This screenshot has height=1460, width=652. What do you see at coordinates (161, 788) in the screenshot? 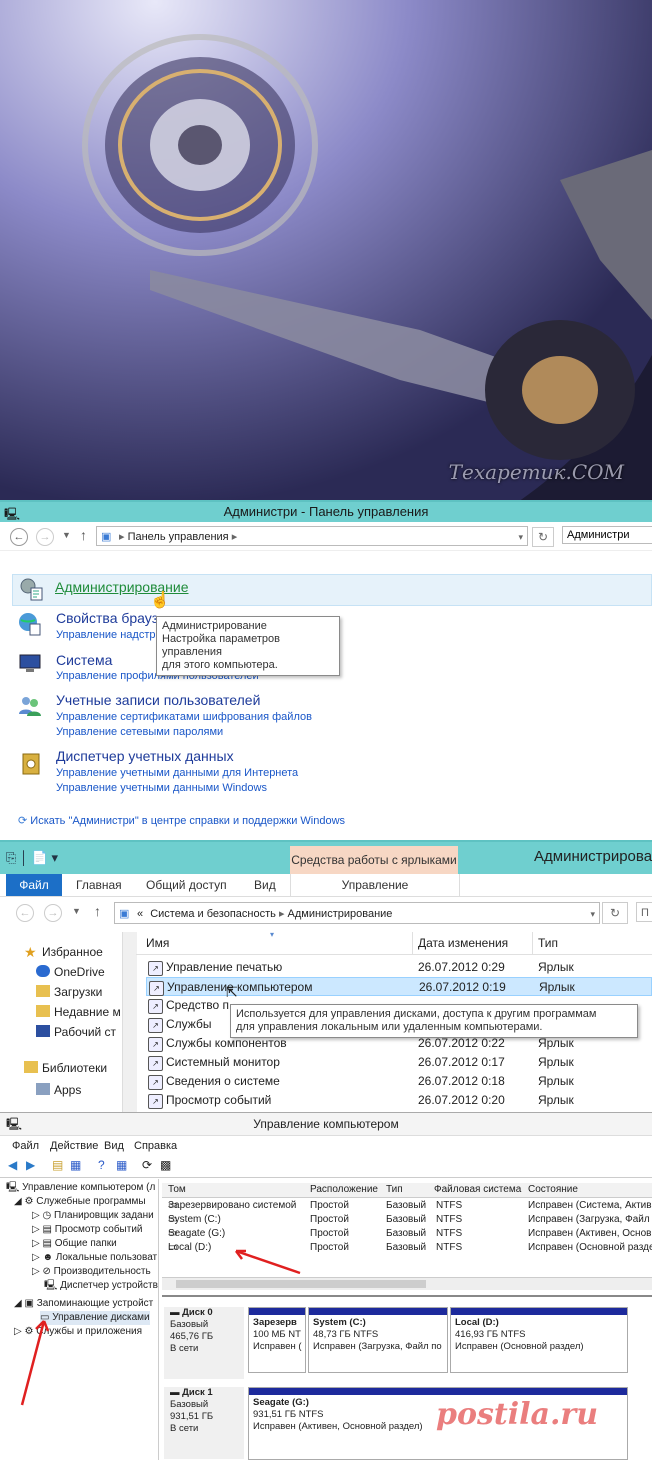
I see `cp-item-link: Управление учетными данными Windows` at bounding box center [161, 788].